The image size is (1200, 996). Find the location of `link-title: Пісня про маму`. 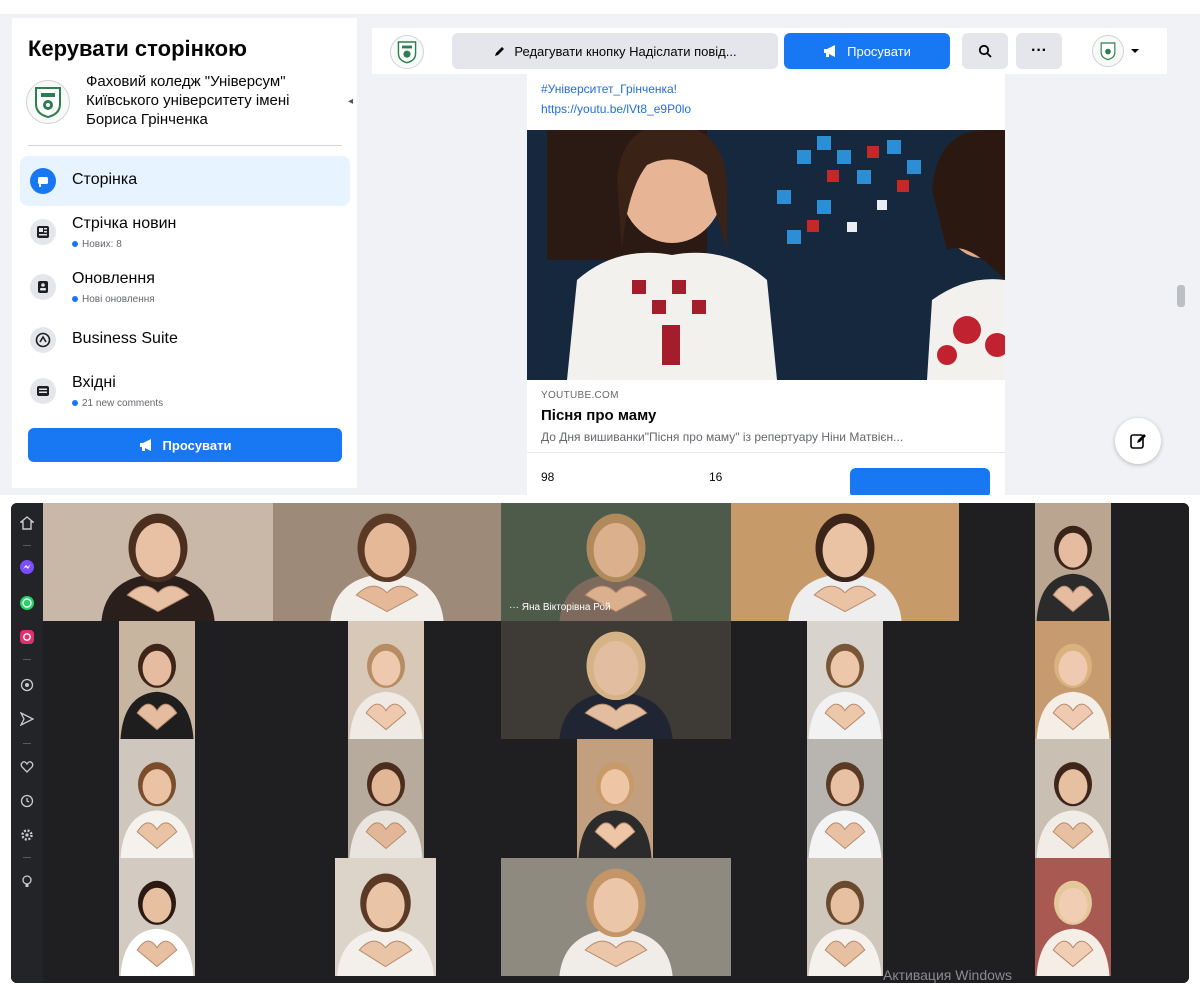

link-title: Пісня про маму is located at coordinates (598, 415).